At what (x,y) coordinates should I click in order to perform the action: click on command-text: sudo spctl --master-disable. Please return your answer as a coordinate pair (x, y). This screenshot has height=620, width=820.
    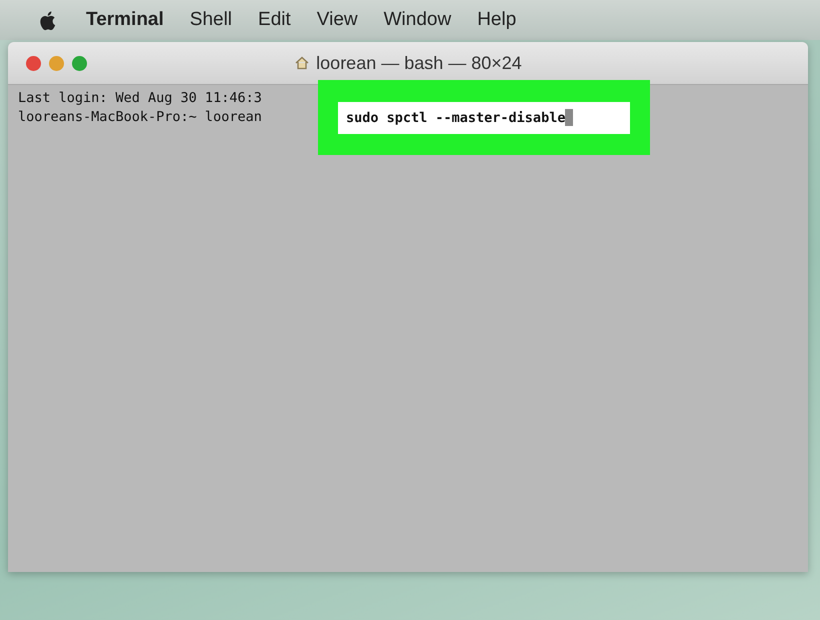
    Looking at the image, I should click on (456, 118).